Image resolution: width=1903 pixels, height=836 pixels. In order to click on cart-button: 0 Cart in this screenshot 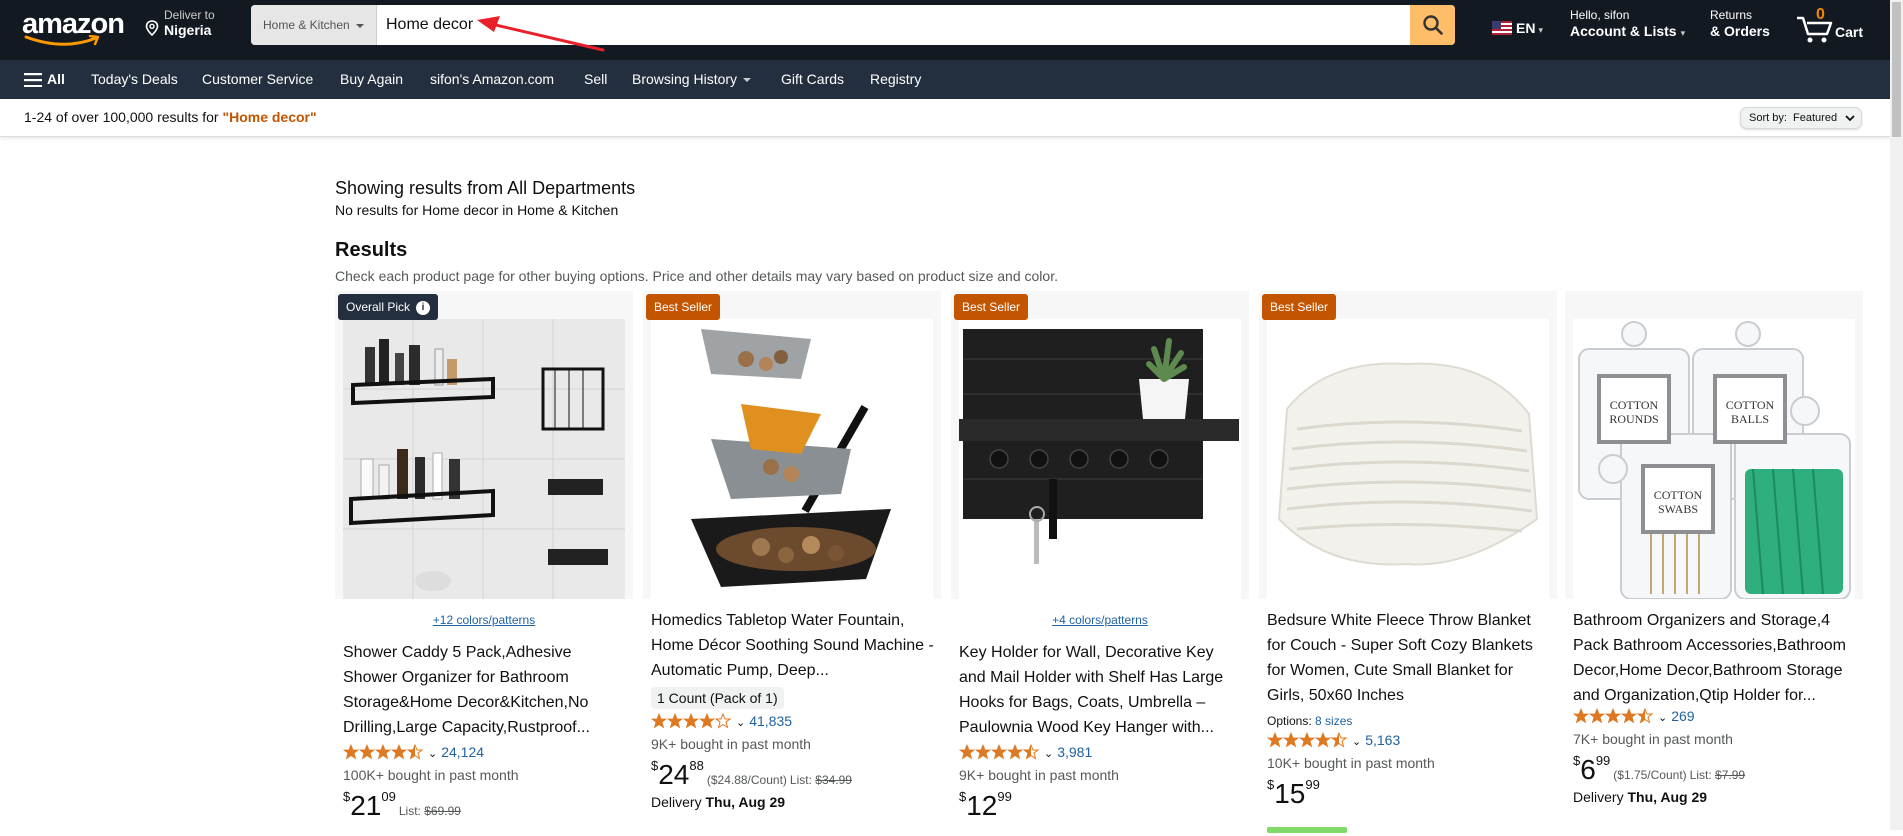, I will do `click(1840, 28)`.